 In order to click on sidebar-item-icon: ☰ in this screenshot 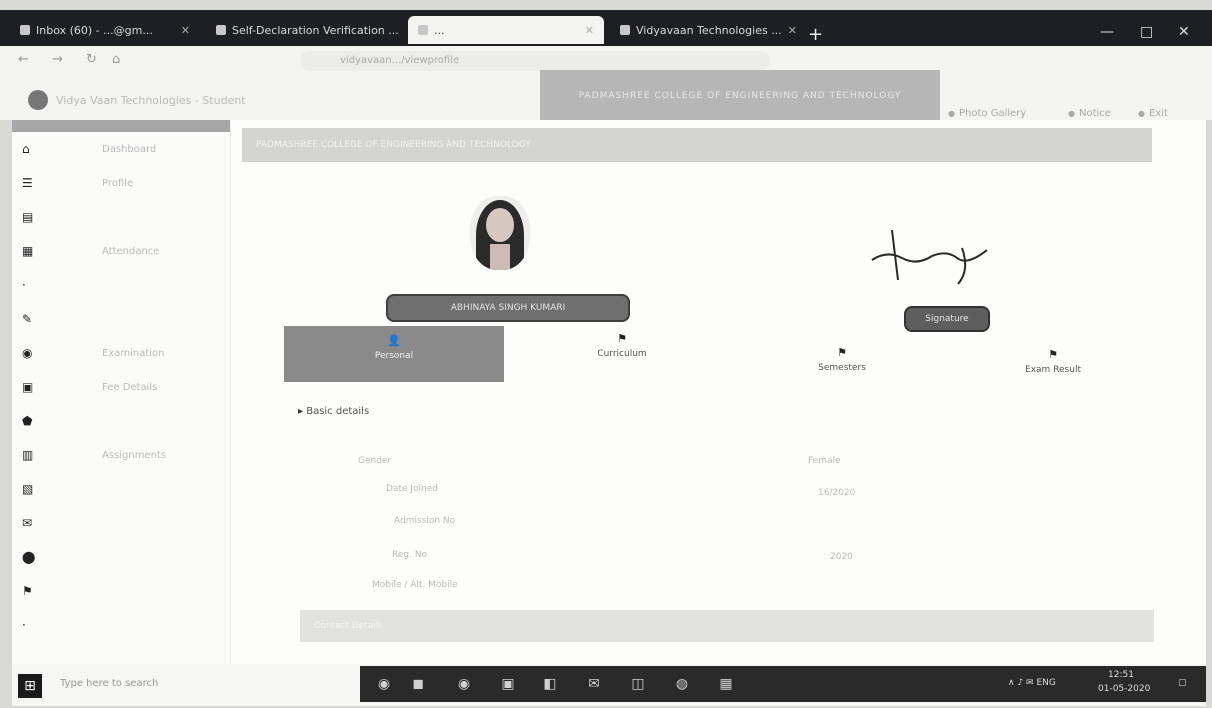, I will do `click(27, 183)`.